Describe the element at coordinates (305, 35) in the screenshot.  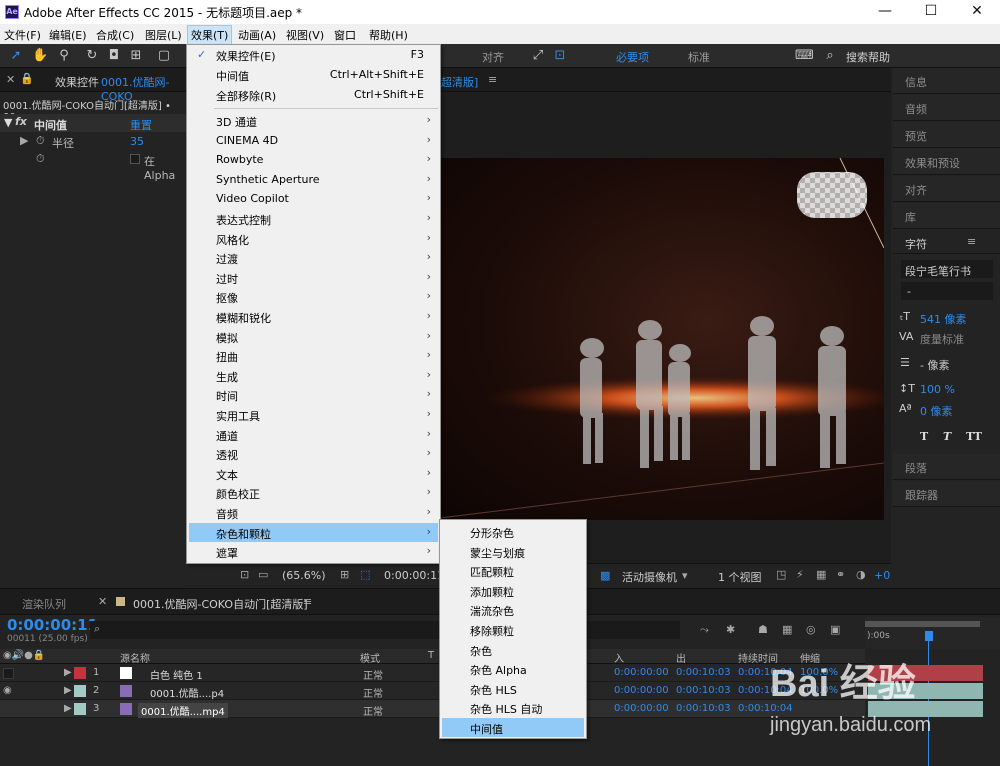
I see `menu-view: 视图(V)` at that location.